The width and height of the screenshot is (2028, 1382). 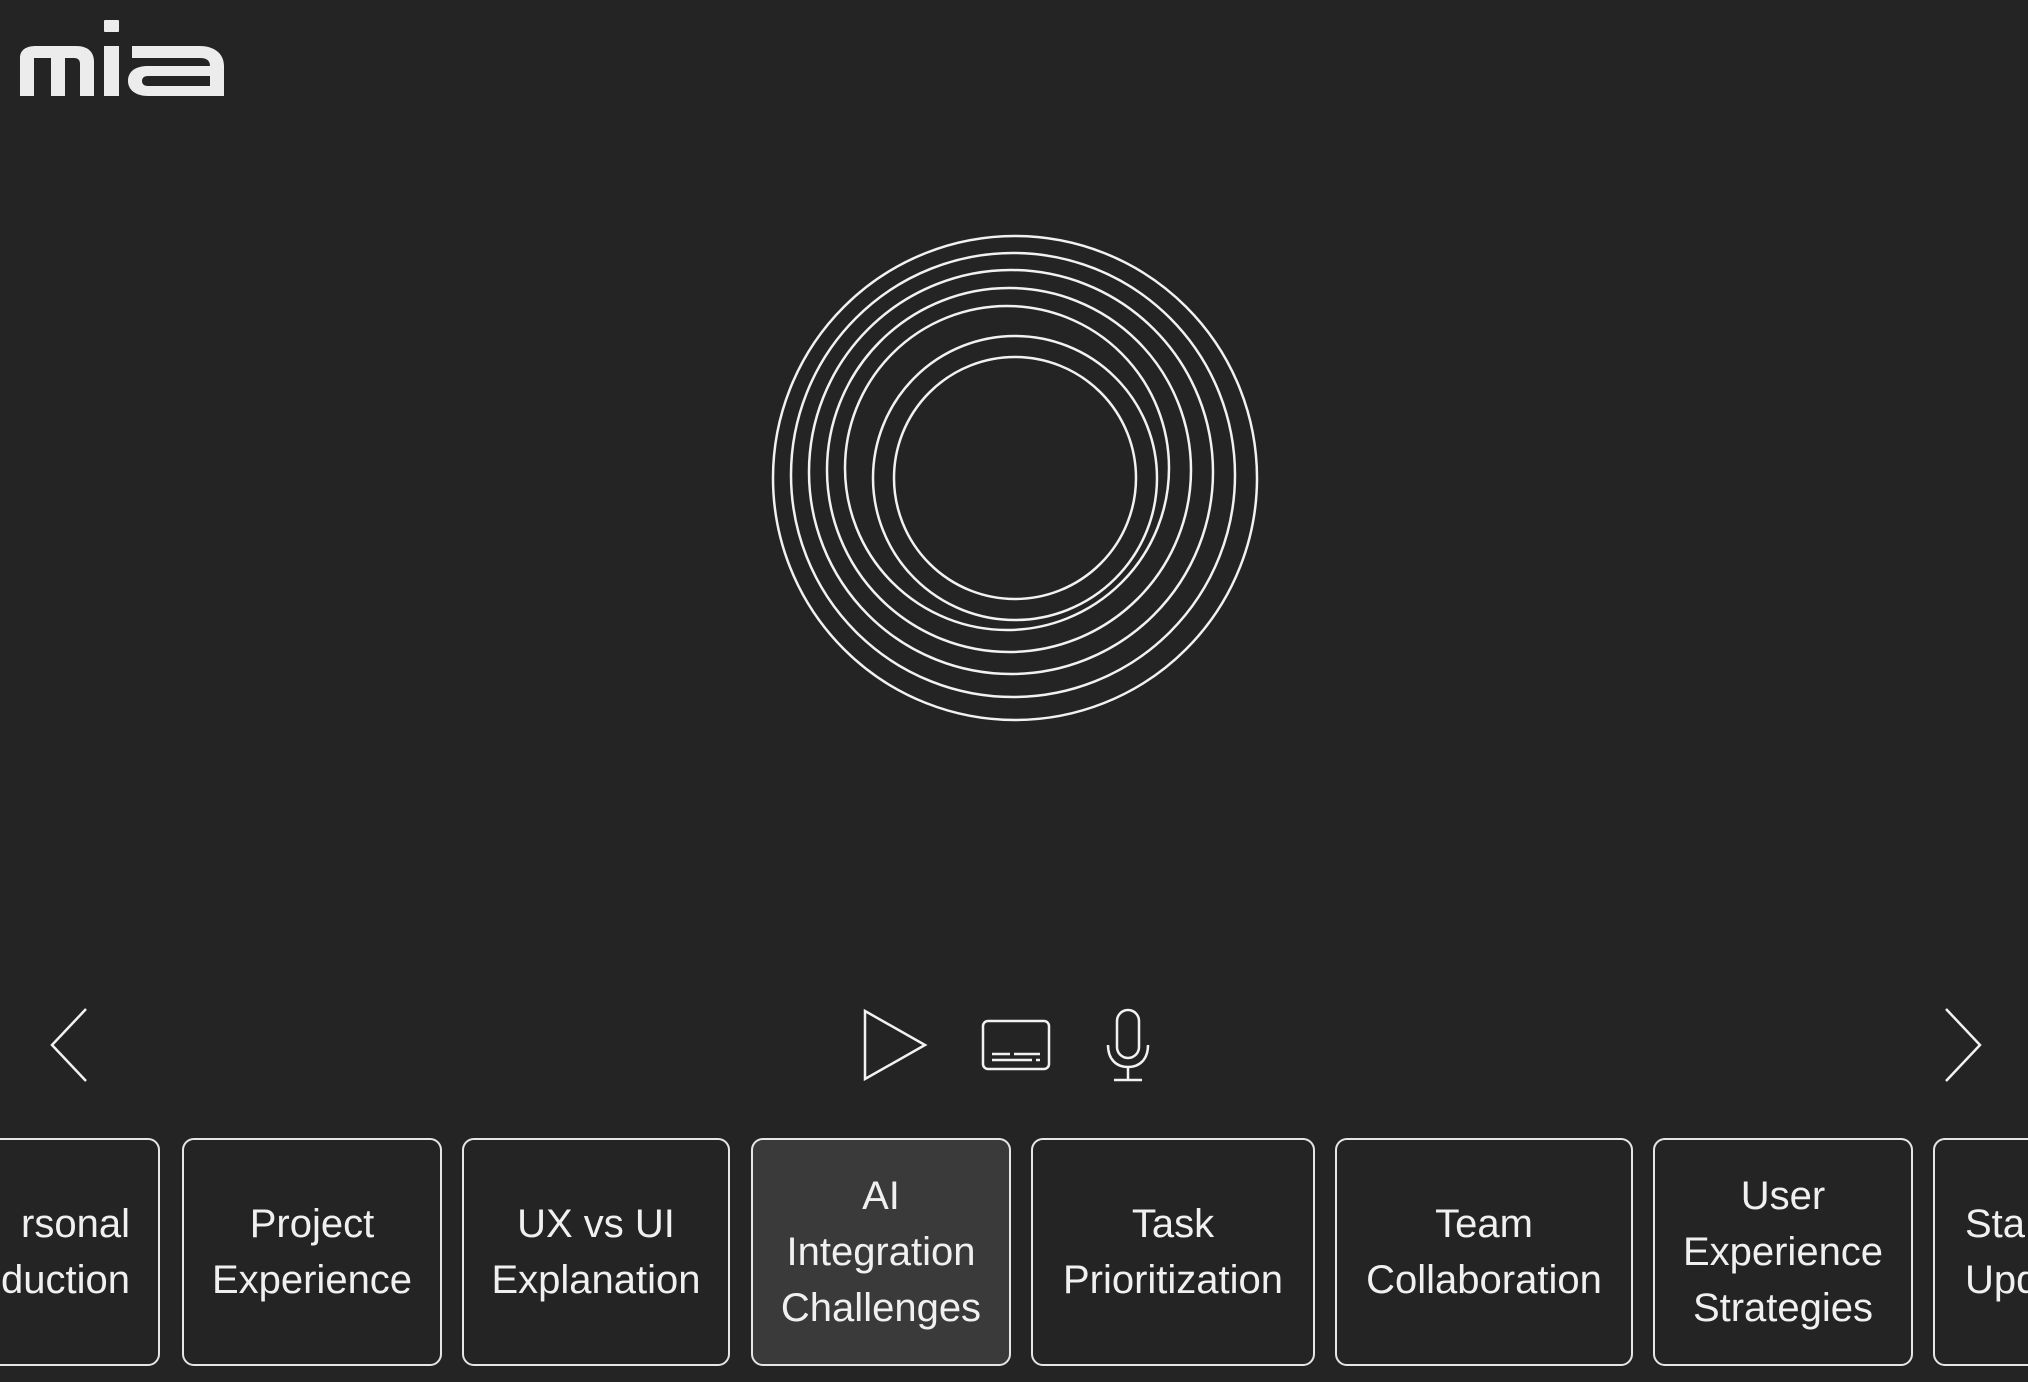 What do you see at coordinates (122, 58) in the screenshot?
I see `mia-logo` at bounding box center [122, 58].